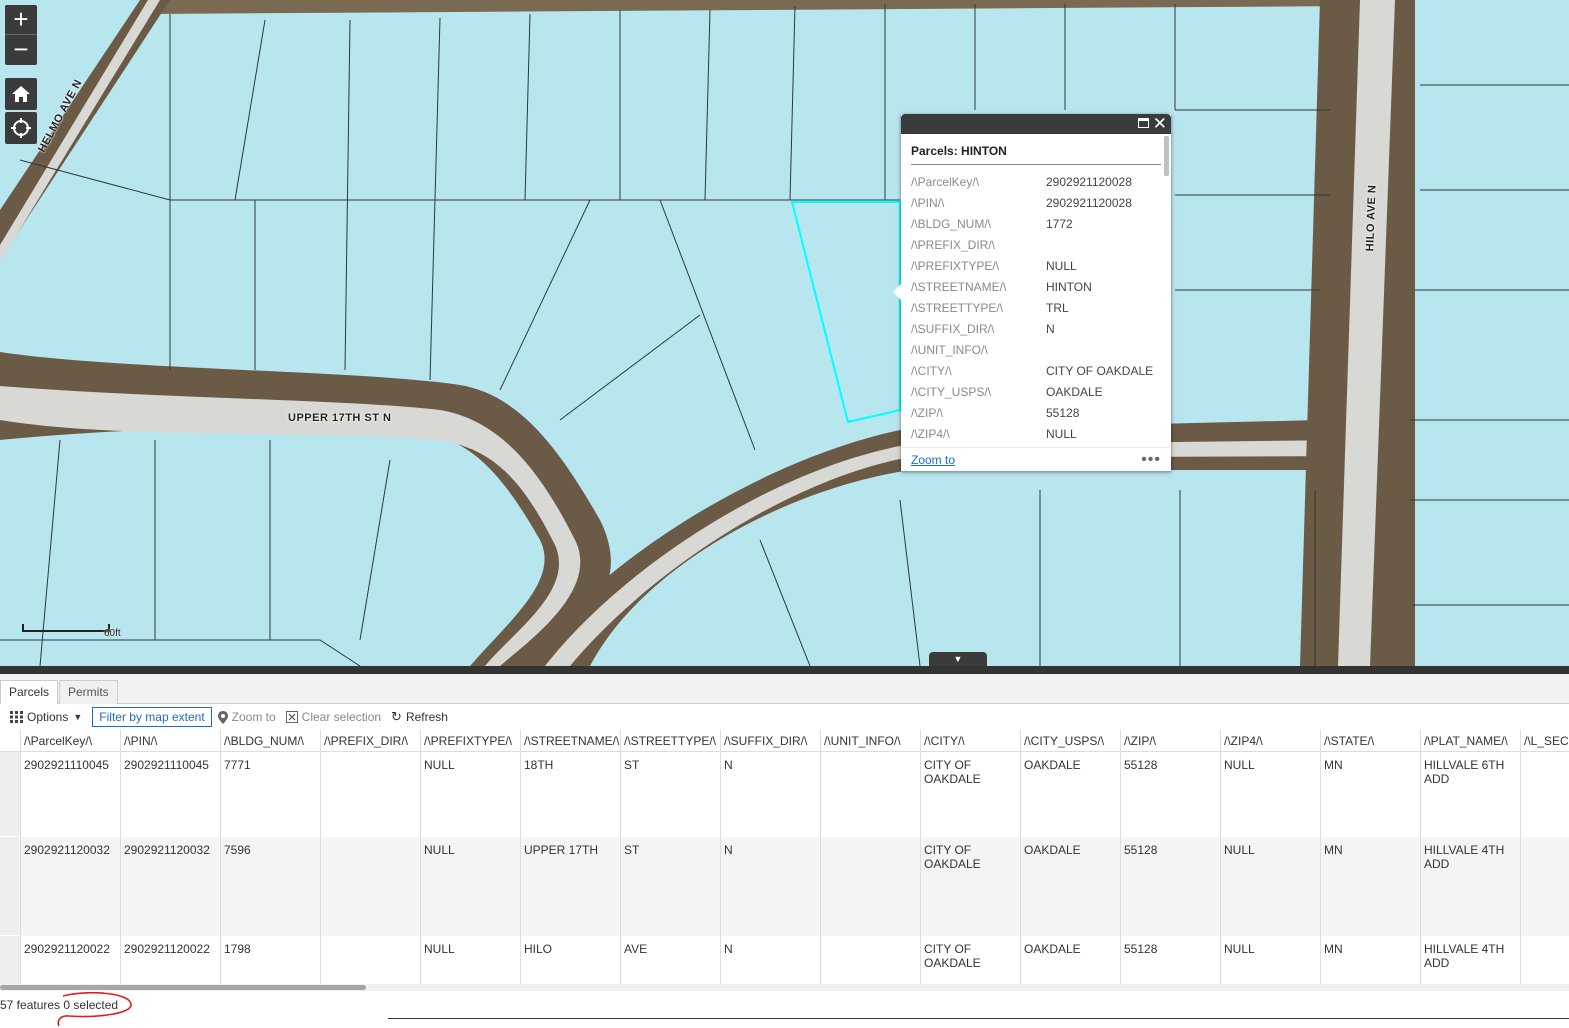 The height and width of the screenshot is (1028, 1569). I want to click on clear-selection-button: Clear selection, so click(333, 717).